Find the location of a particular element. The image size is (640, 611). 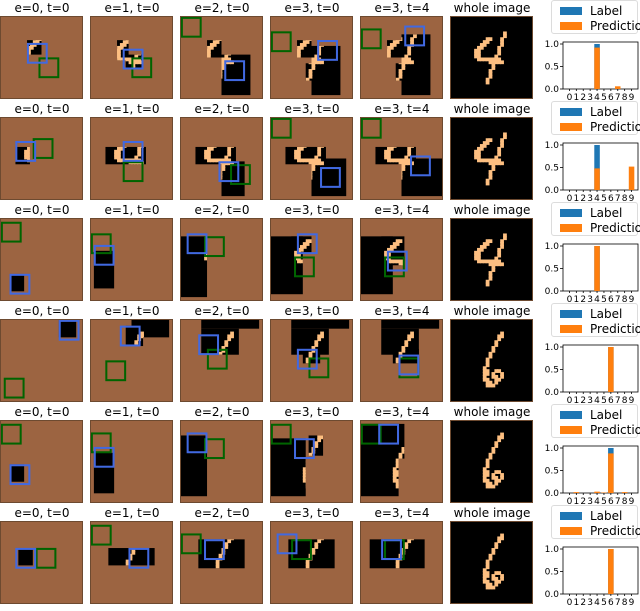

x-tick-label: 8 is located at coordinates (625, 602).